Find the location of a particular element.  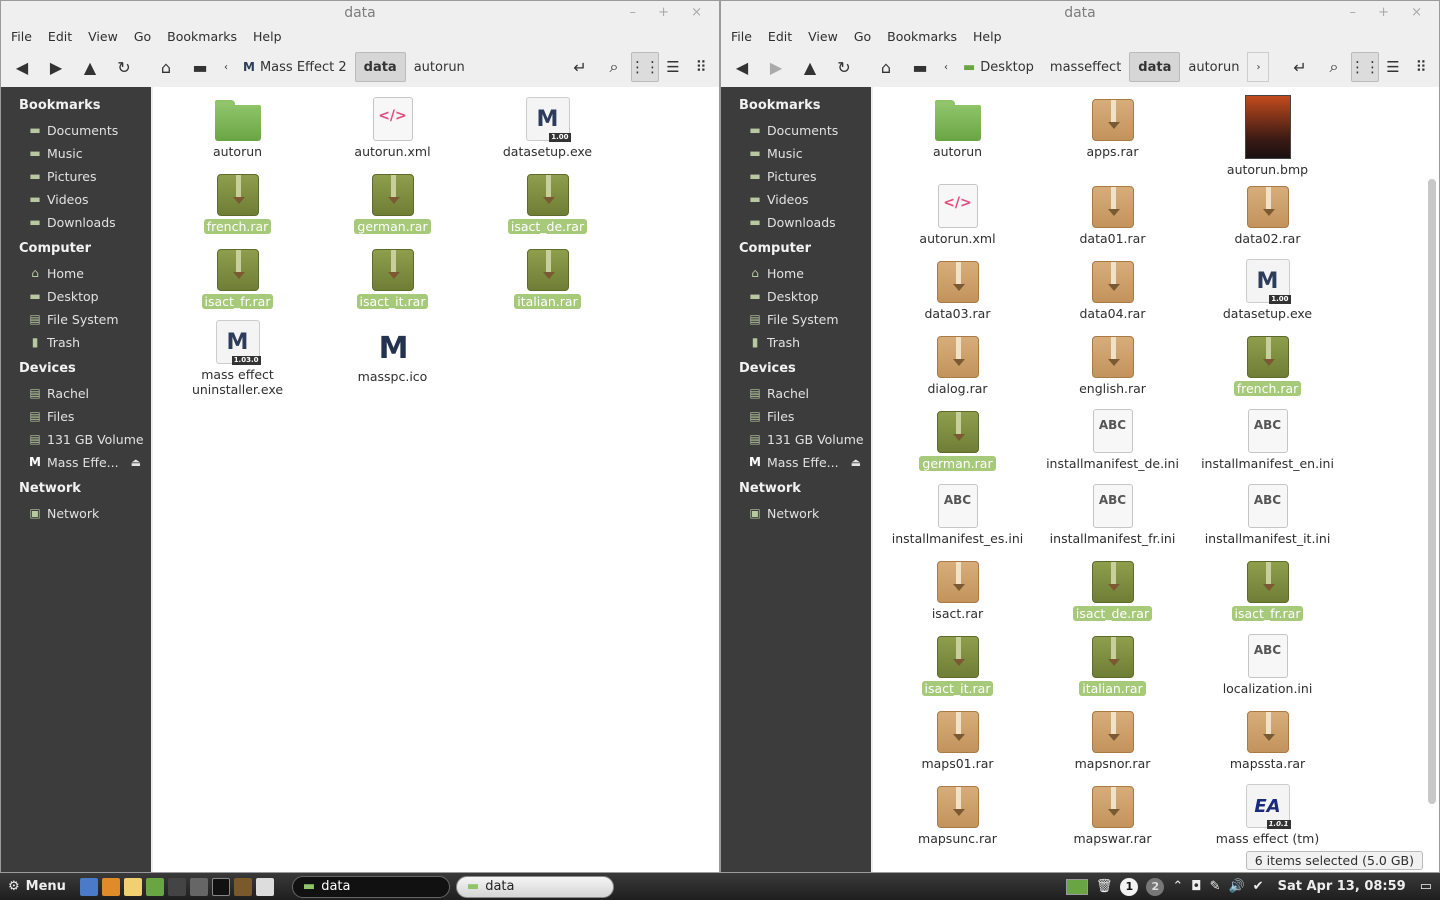

crumb-autorun: autorun is located at coordinates (439, 67).